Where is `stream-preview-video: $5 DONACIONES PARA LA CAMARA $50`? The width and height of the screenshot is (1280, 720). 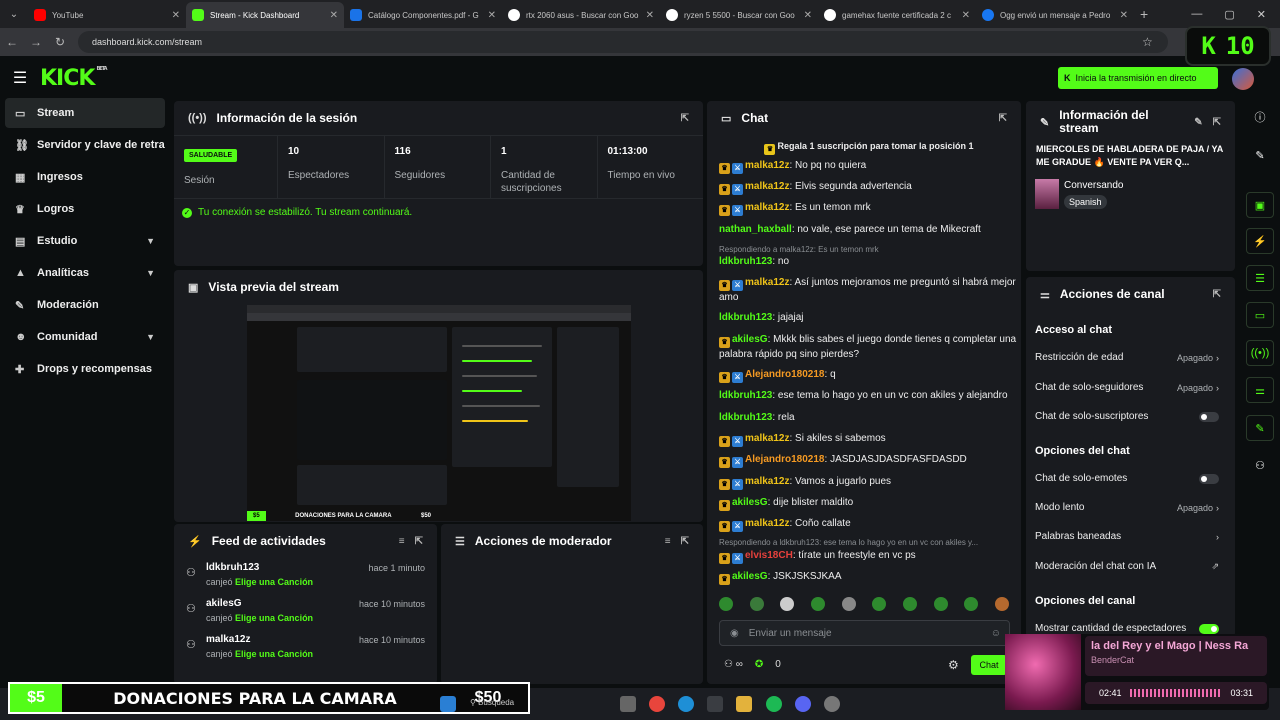 stream-preview-video: $5 DONACIONES PARA LA CAMARA $50 is located at coordinates (439, 413).